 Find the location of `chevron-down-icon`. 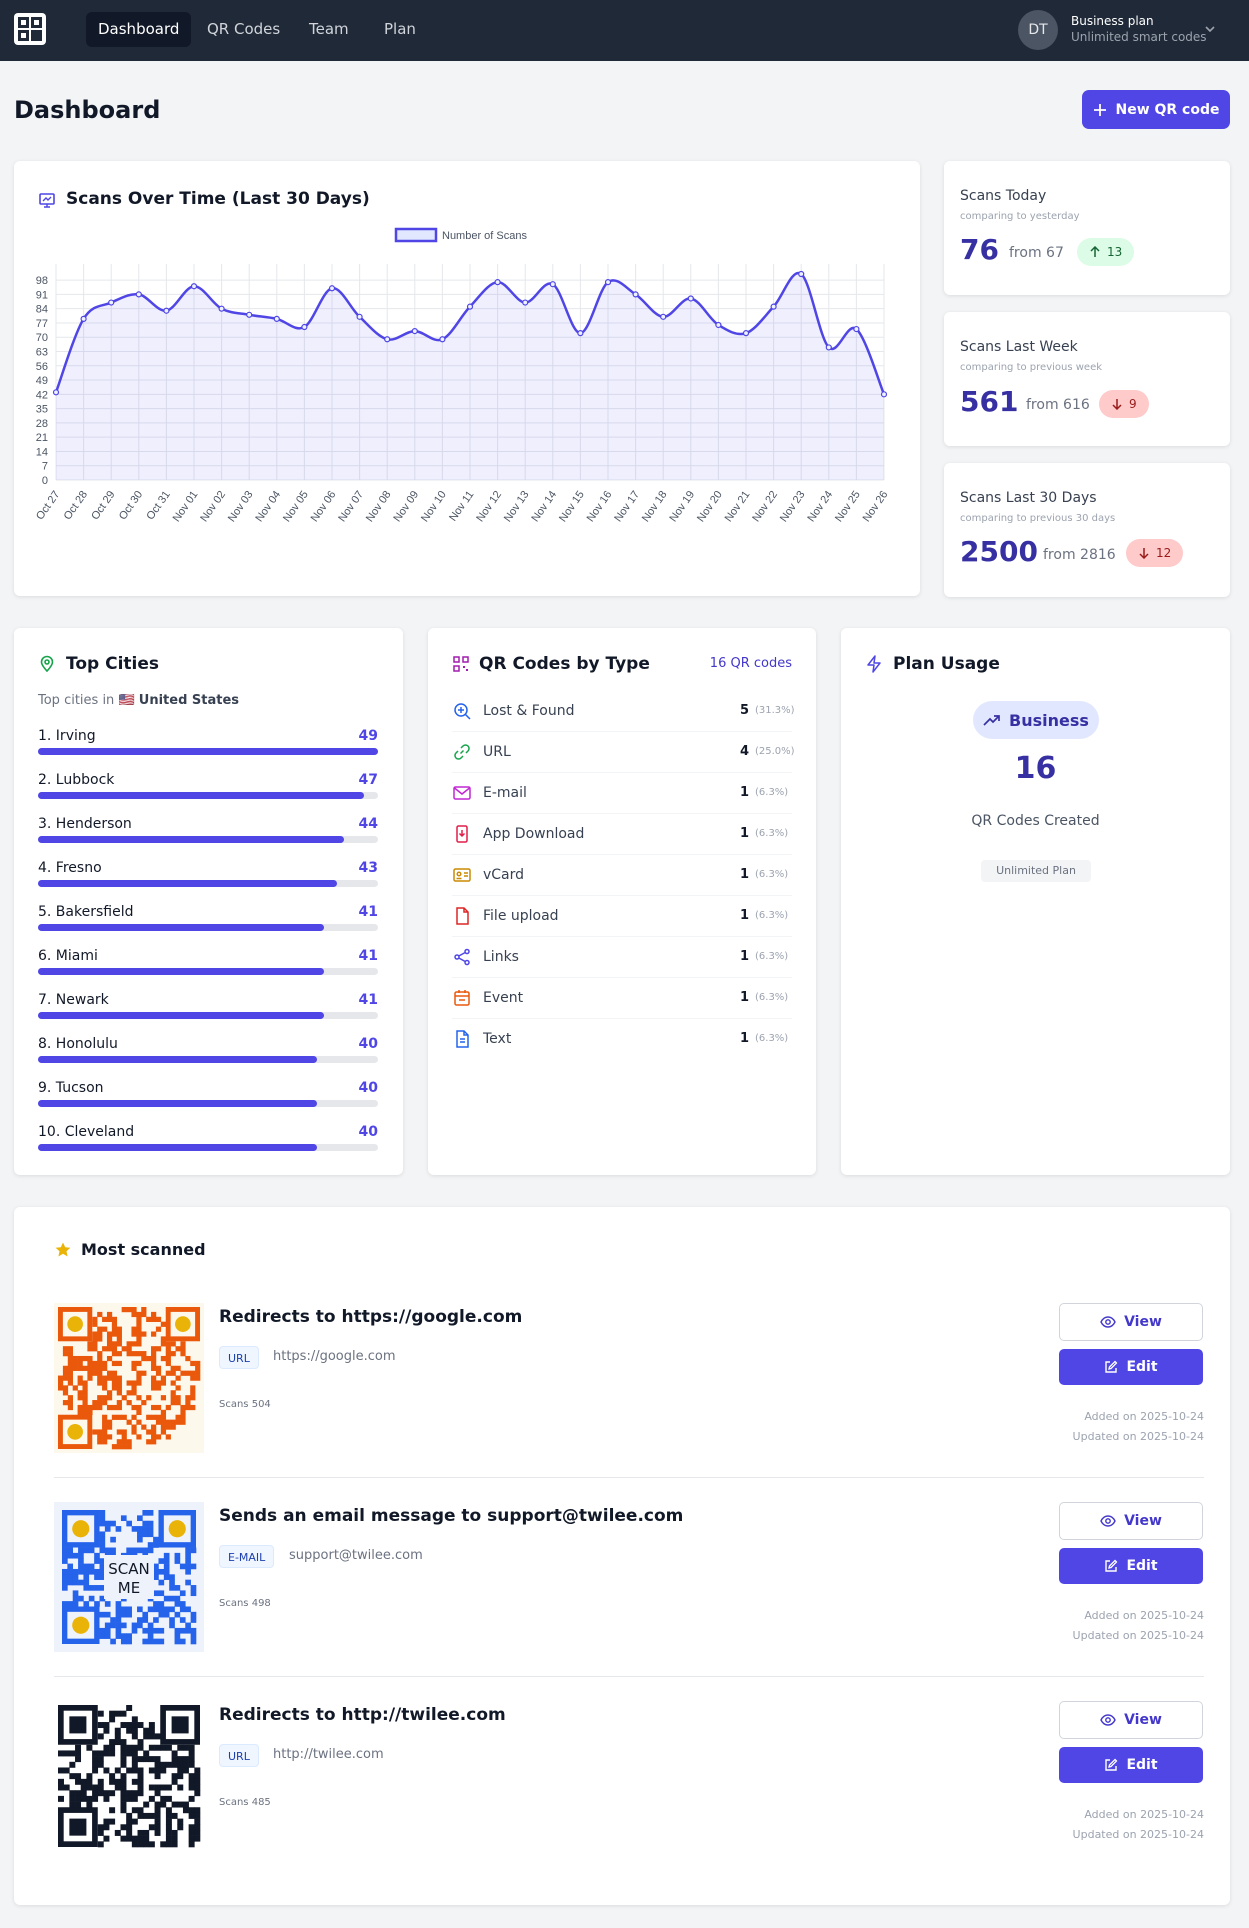

chevron-down-icon is located at coordinates (1210, 29).